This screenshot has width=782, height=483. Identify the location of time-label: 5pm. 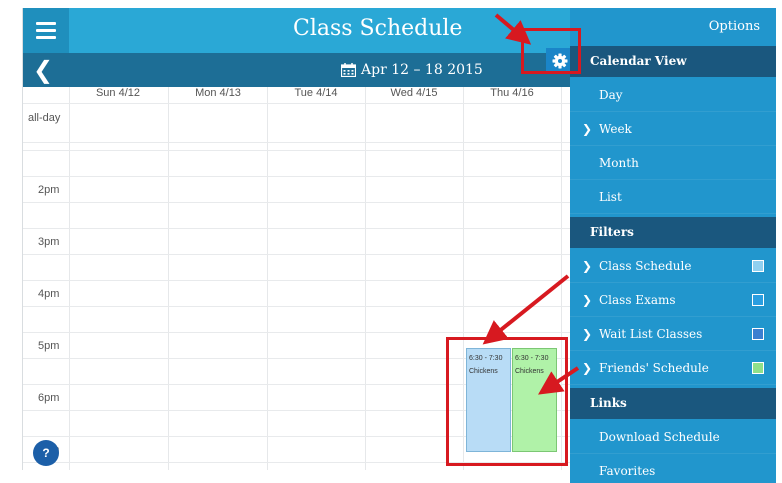
(49, 346).